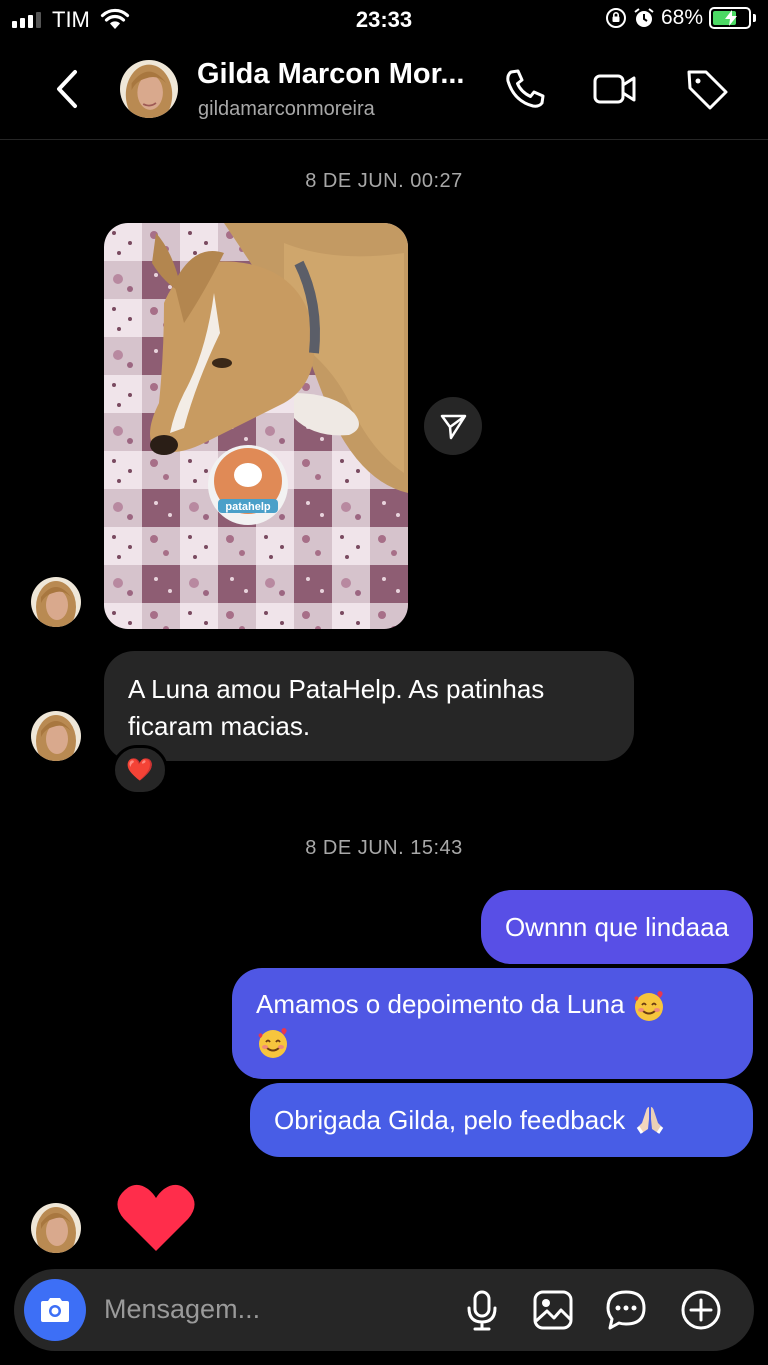 This screenshot has width=768, height=1365. What do you see at coordinates (256, 426) in the screenshot?
I see `dog-photo-message: patahelp` at bounding box center [256, 426].